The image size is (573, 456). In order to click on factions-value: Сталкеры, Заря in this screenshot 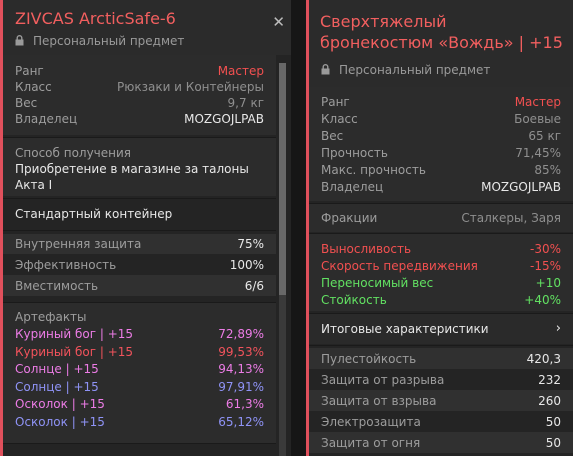, I will do `click(511, 218)`.